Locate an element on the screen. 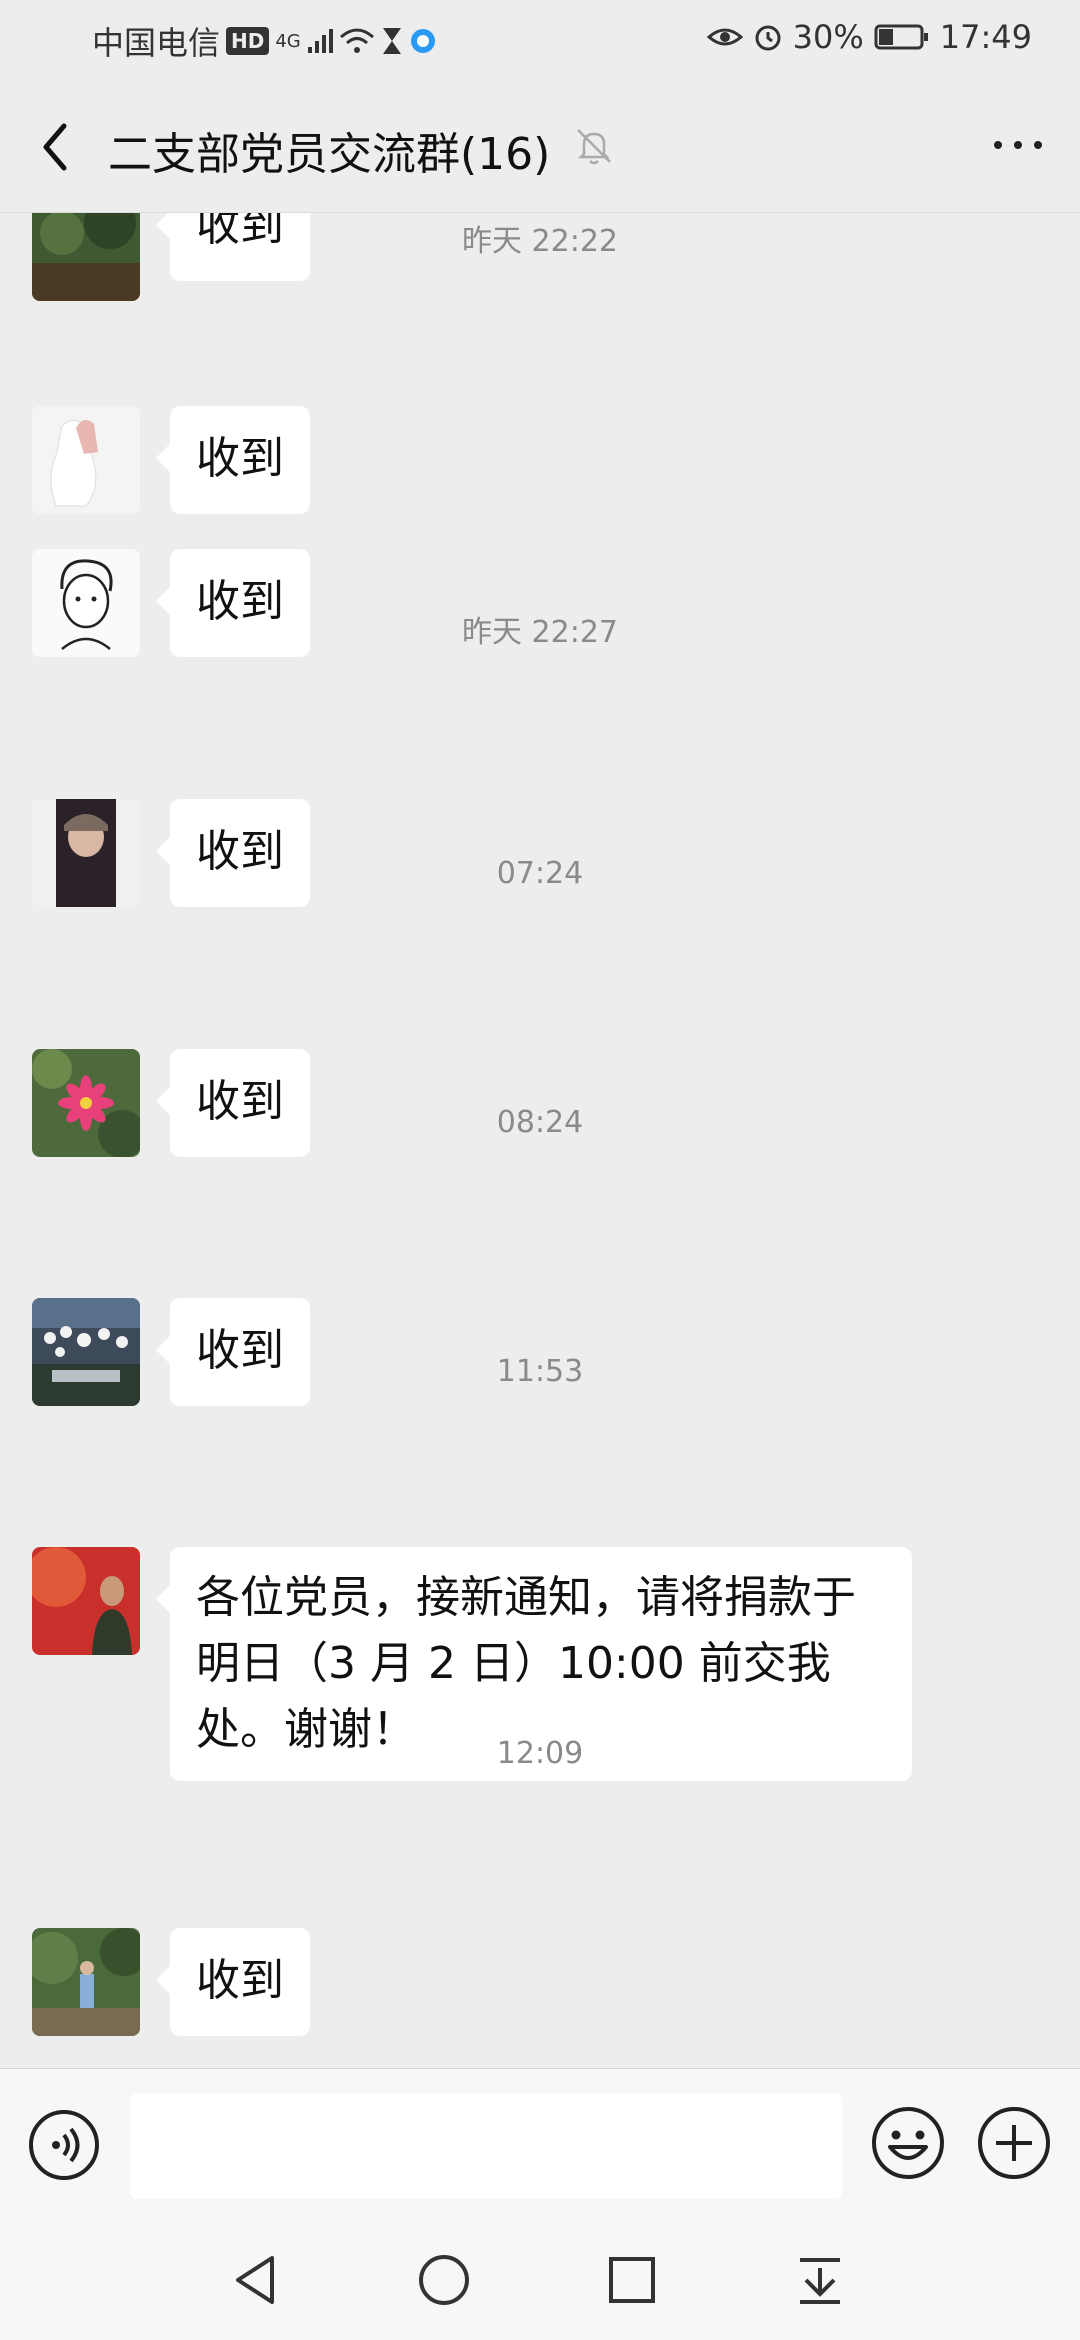 This screenshot has height=2340, width=1080. network-type: 4G is located at coordinates (288, 41).